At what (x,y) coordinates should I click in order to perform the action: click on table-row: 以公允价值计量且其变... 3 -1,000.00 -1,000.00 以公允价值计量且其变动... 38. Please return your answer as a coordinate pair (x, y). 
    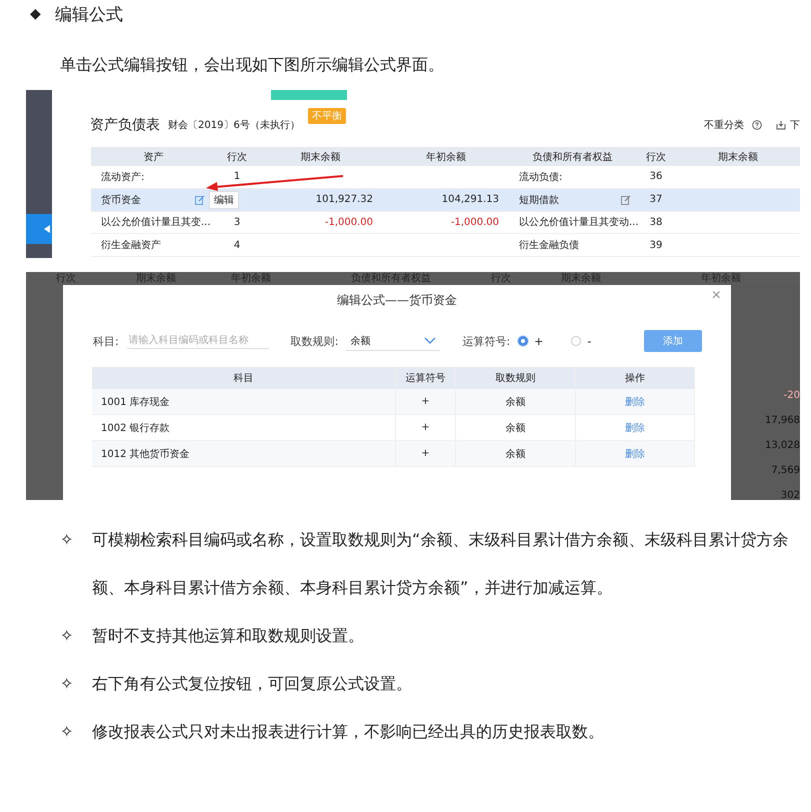
    Looking at the image, I should click on (445, 223).